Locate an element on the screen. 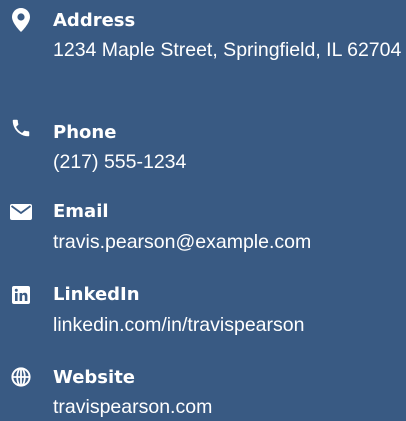 Image resolution: width=406 pixels, height=421 pixels. envelope-icon is located at coordinates (21, 212).